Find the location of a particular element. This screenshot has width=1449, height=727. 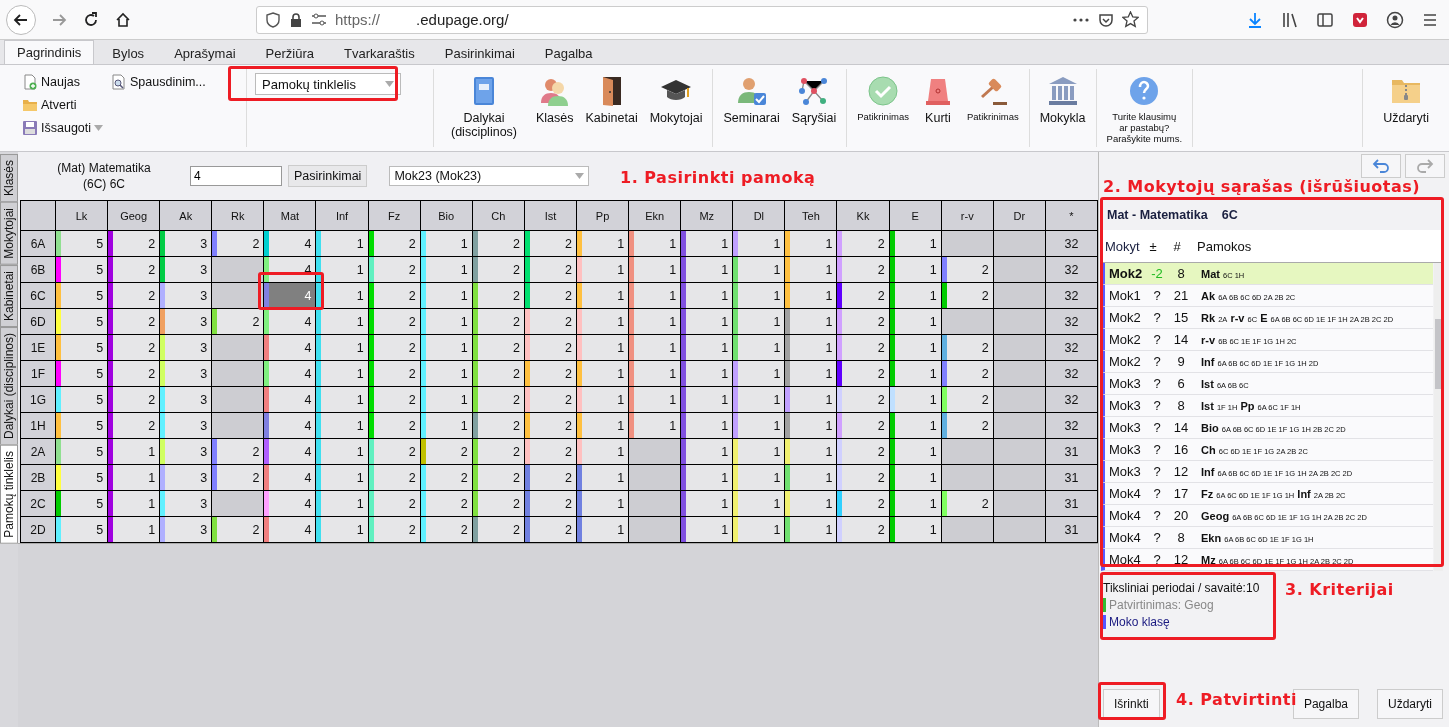

menu-tab: Pagalba is located at coordinates (568, 53).